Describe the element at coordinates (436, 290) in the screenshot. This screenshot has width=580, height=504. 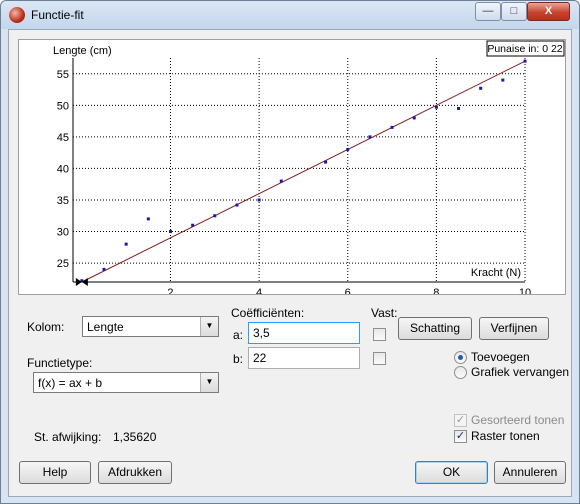
I see `x-tick-label: 8` at that location.